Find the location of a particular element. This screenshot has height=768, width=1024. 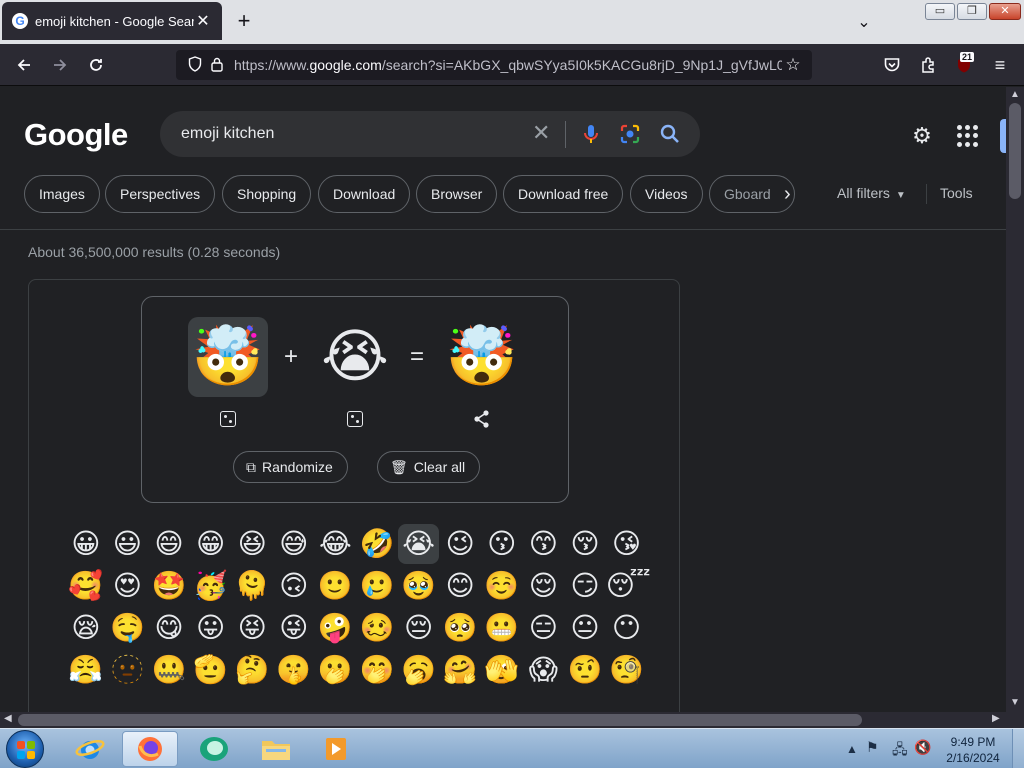

lock-icon is located at coordinates (217, 65).